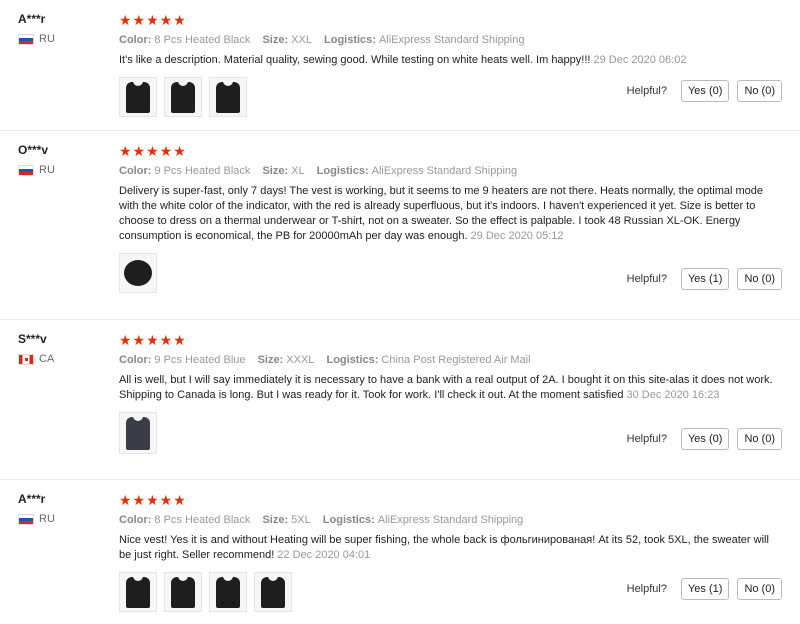 Image resolution: width=800 pixels, height=624 pixels. I want to click on reviewer-name: S***v, so click(32, 339).